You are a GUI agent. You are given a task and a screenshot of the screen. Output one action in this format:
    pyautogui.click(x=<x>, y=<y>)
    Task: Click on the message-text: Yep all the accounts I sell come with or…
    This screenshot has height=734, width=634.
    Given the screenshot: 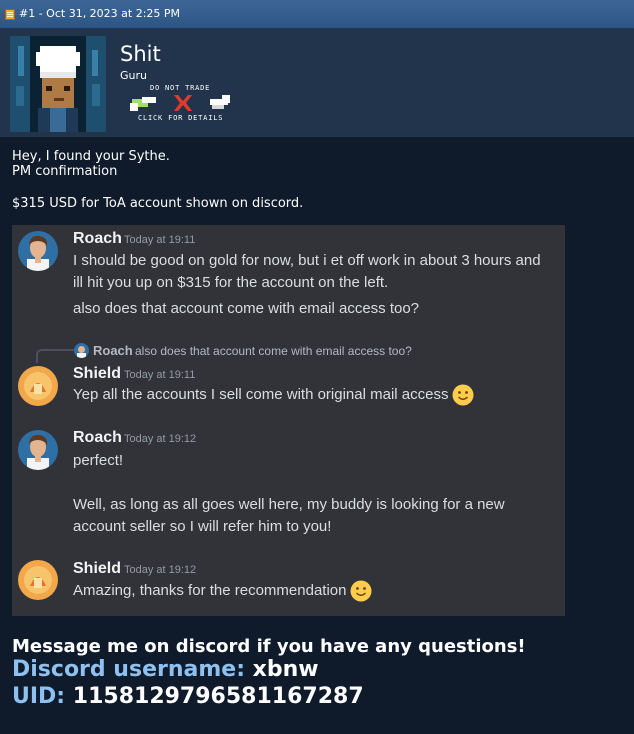 What is the action you would take?
    pyautogui.click(x=261, y=394)
    